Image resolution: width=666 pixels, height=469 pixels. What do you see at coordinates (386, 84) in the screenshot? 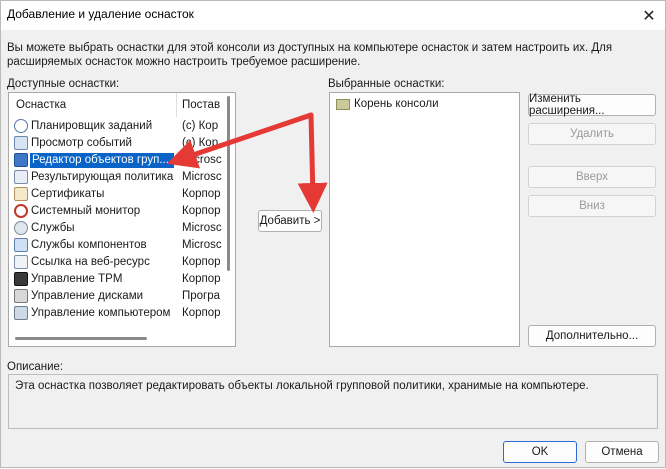
I see `selected-snapins-label: Выбранные оснастки:` at bounding box center [386, 84].